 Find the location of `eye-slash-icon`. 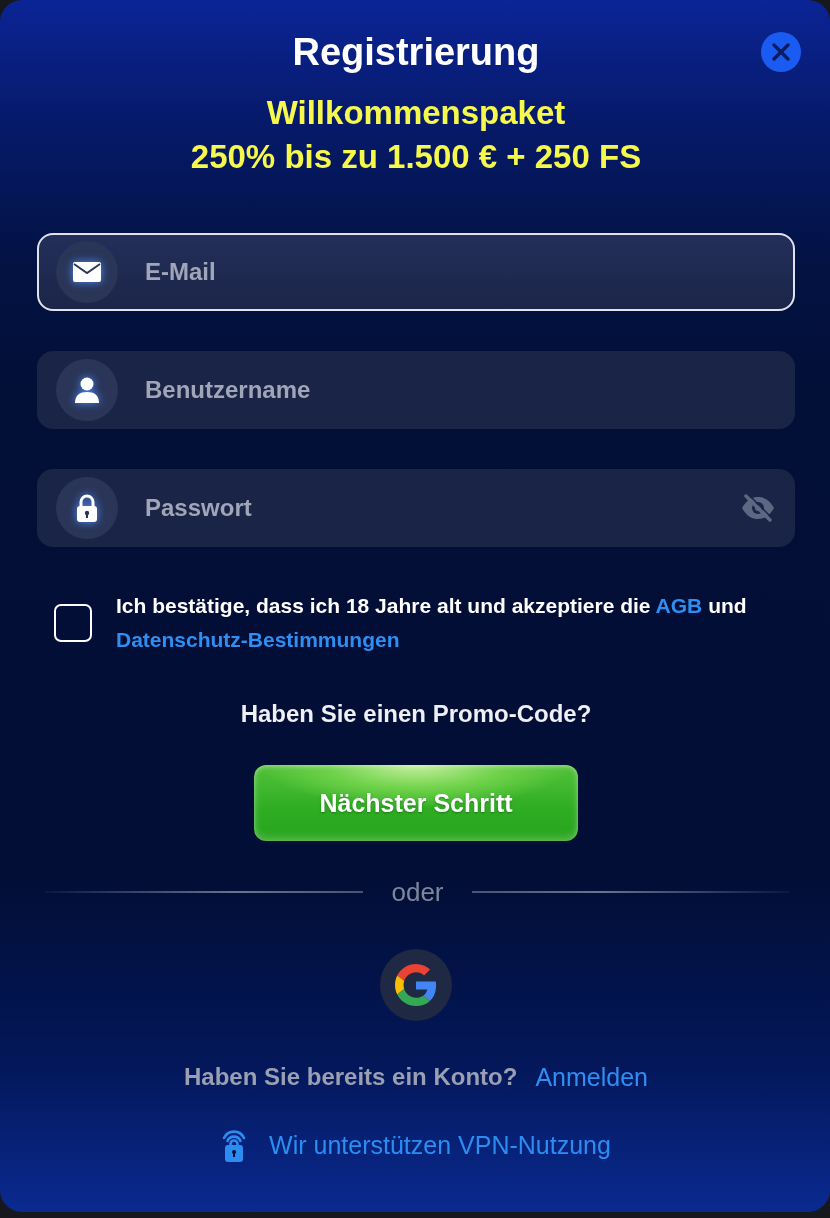

eye-slash-icon is located at coordinates (758, 508).